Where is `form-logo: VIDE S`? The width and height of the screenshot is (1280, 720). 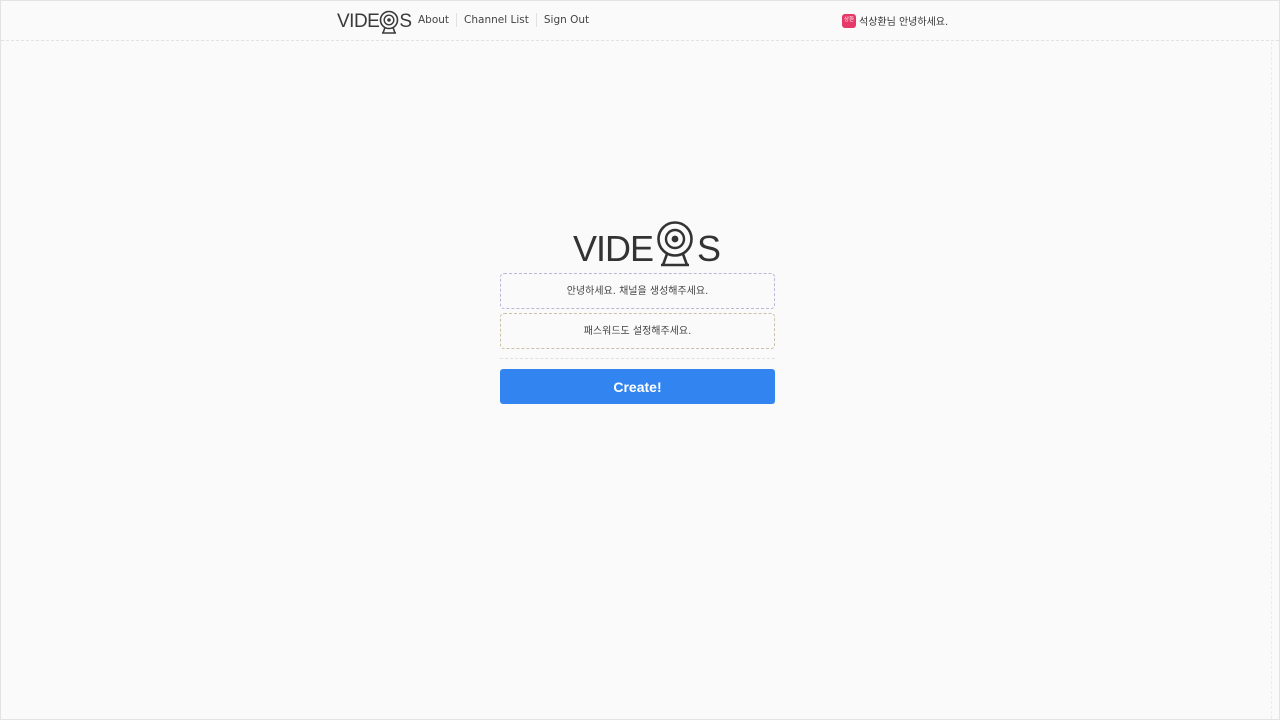
form-logo: VIDE S is located at coordinates (647, 244).